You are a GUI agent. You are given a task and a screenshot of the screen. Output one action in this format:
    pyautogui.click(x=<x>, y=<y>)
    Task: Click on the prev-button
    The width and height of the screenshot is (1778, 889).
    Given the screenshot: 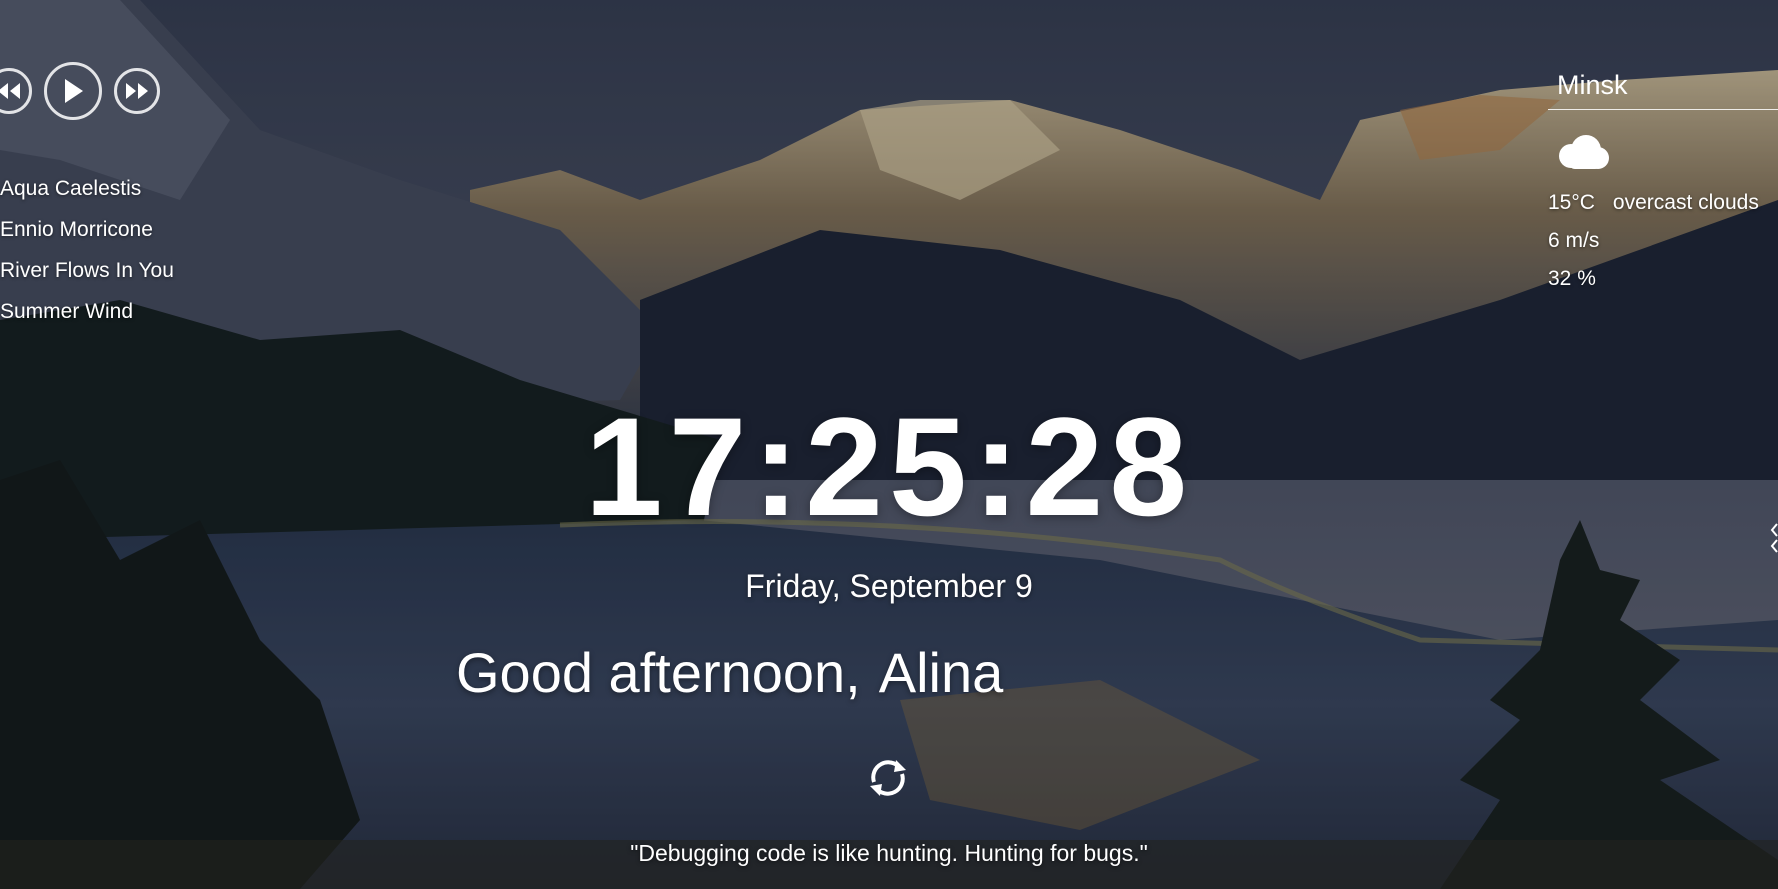 What is the action you would take?
    pyautogui.click(x=16, y=91)
    